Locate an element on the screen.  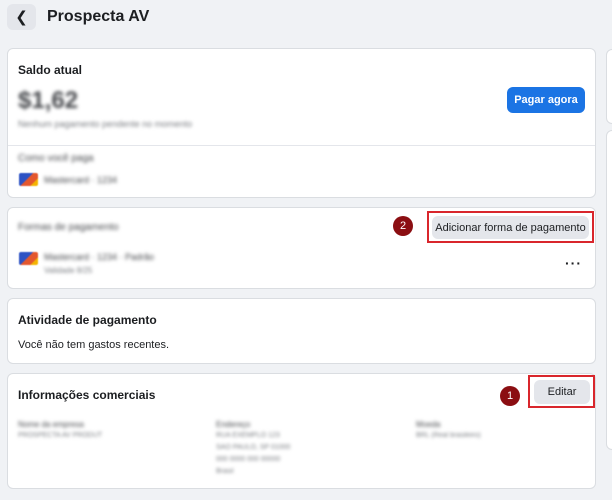
payment-method-label: Como você paga is located at coordinates (56, 158).